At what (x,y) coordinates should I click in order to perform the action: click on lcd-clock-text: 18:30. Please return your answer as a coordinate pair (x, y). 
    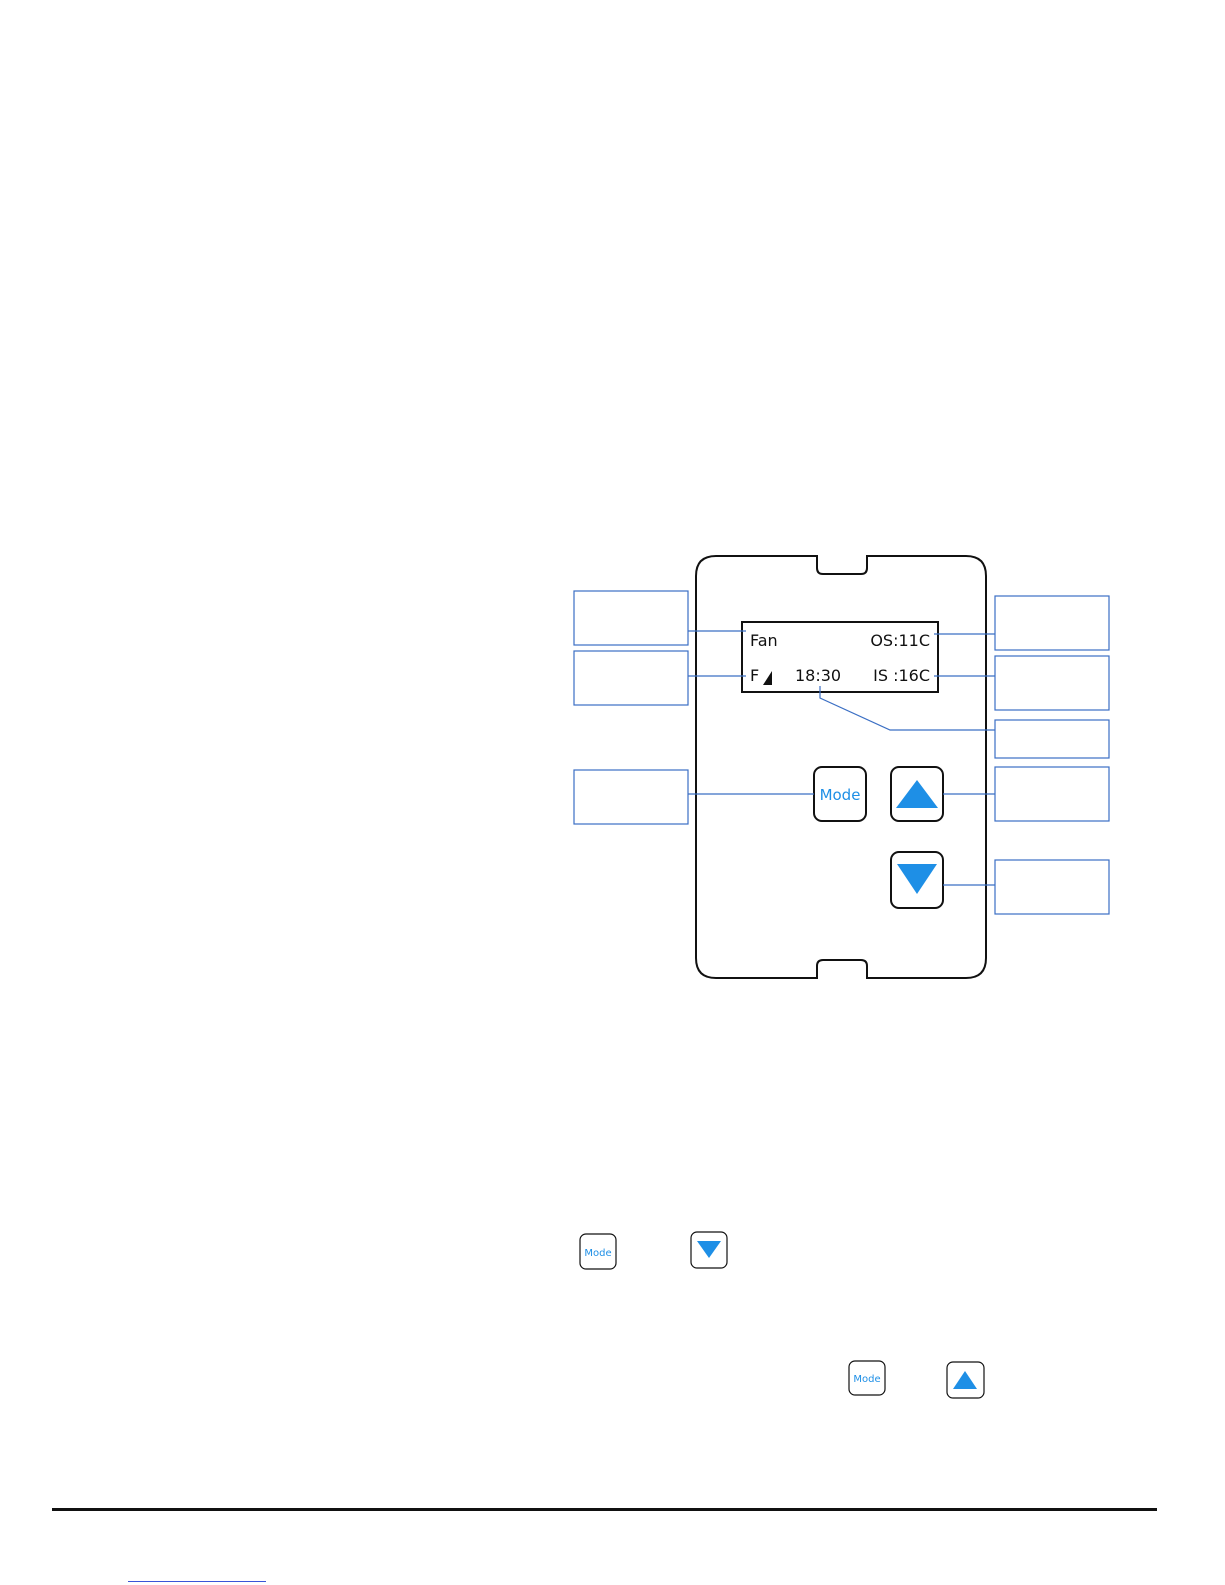
    Looking at the image, I should click on (818, 675).